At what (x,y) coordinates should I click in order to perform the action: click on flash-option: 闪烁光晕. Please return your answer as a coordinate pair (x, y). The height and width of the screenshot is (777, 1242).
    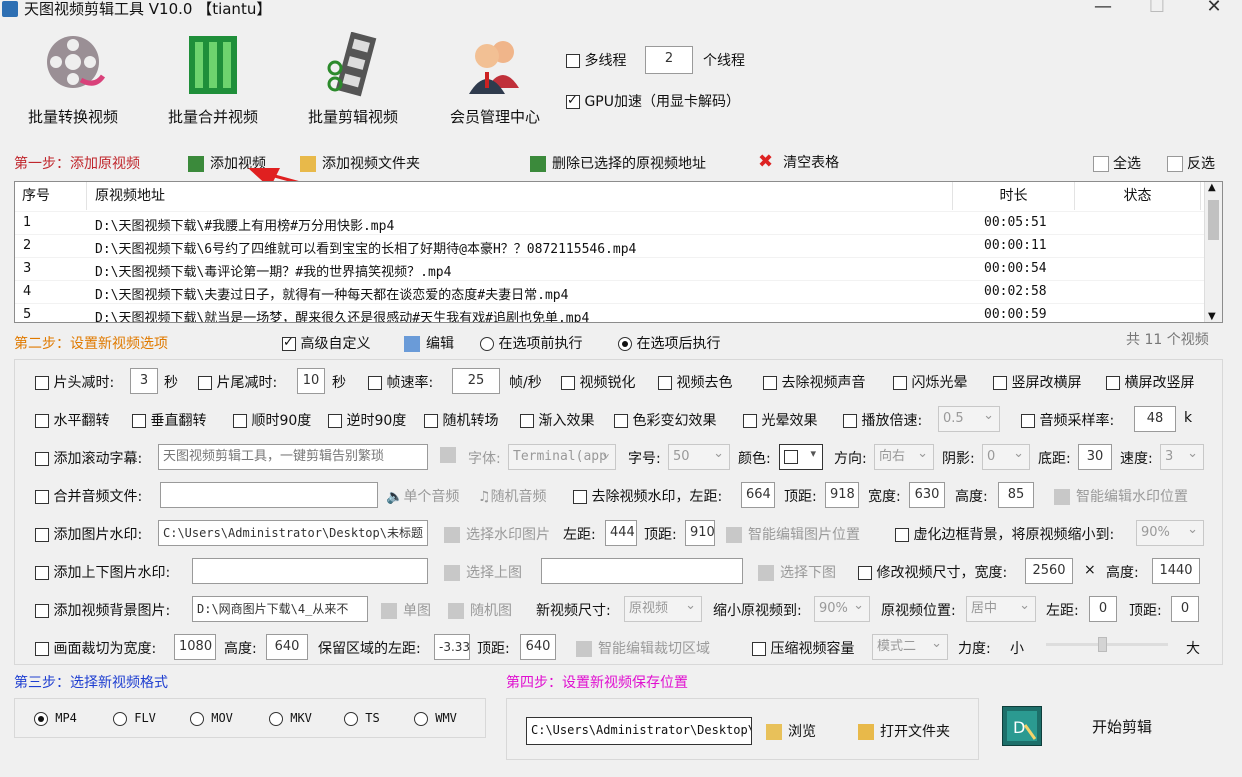
    Looking at the image, I should click on (930, 382).